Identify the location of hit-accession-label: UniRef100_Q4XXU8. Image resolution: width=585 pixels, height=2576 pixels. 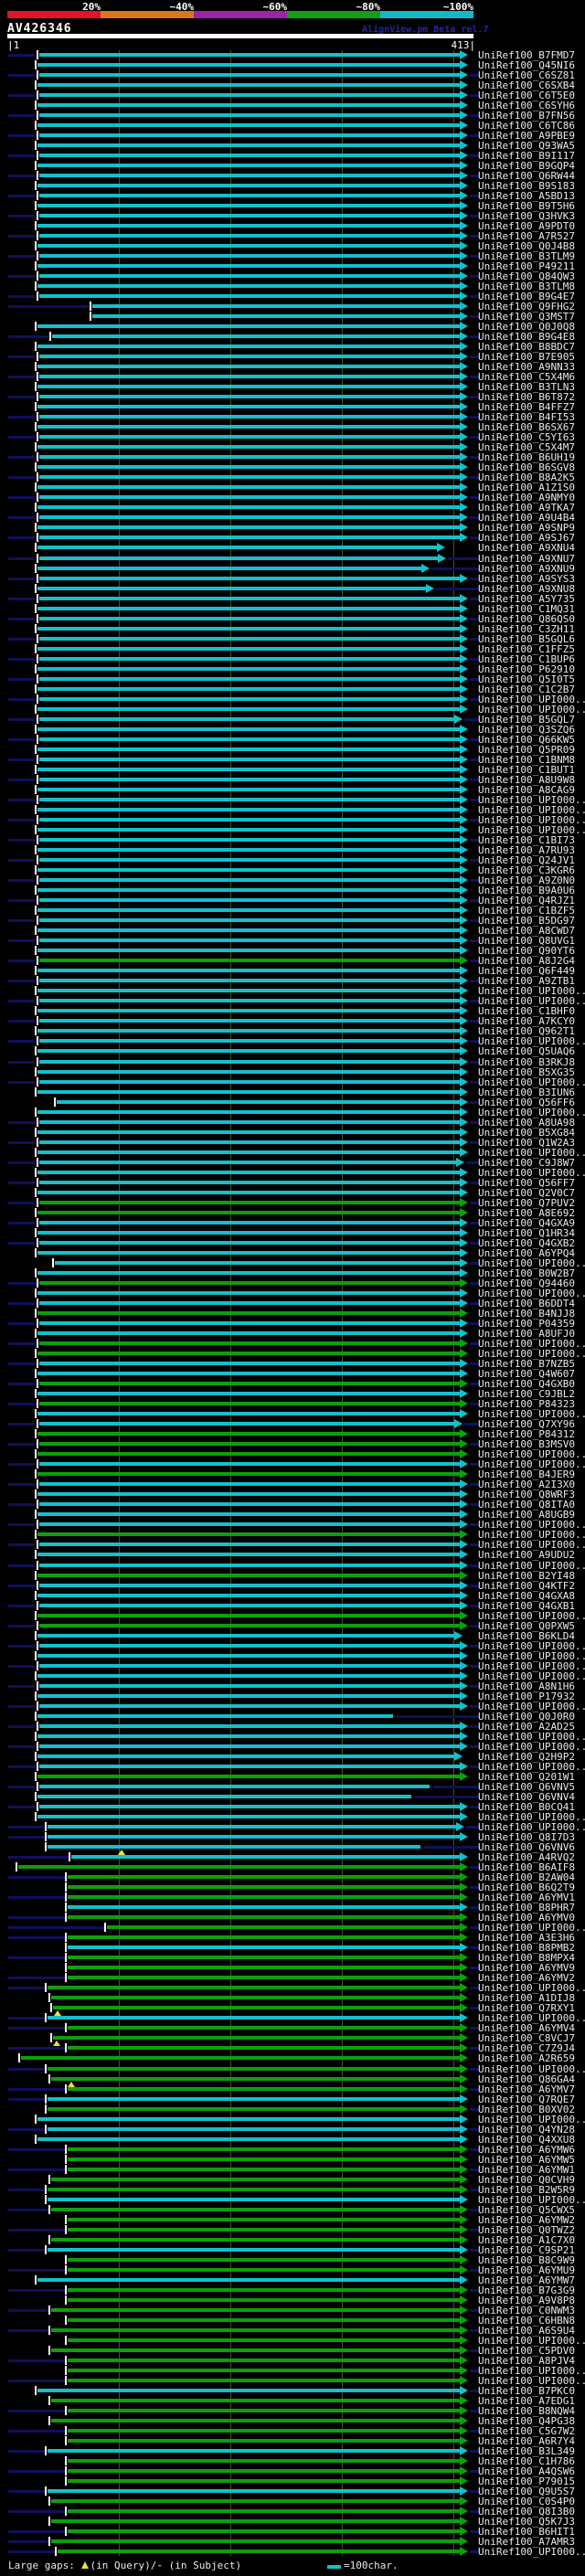
(527, 2140).